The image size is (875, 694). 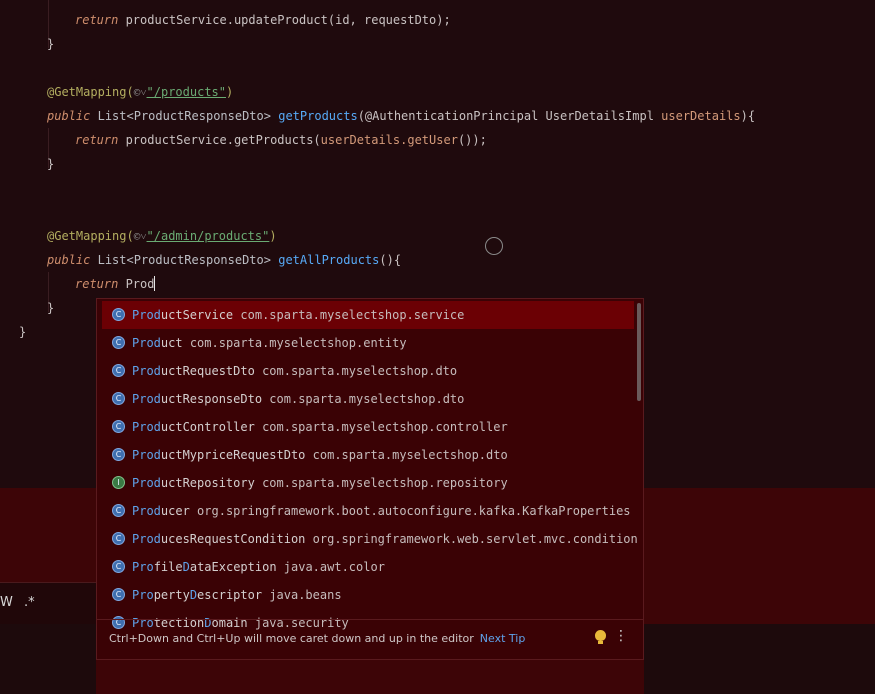 I want to click on completion-item: C ProfileDataException java.awt.color, so click(x=368, y=567).